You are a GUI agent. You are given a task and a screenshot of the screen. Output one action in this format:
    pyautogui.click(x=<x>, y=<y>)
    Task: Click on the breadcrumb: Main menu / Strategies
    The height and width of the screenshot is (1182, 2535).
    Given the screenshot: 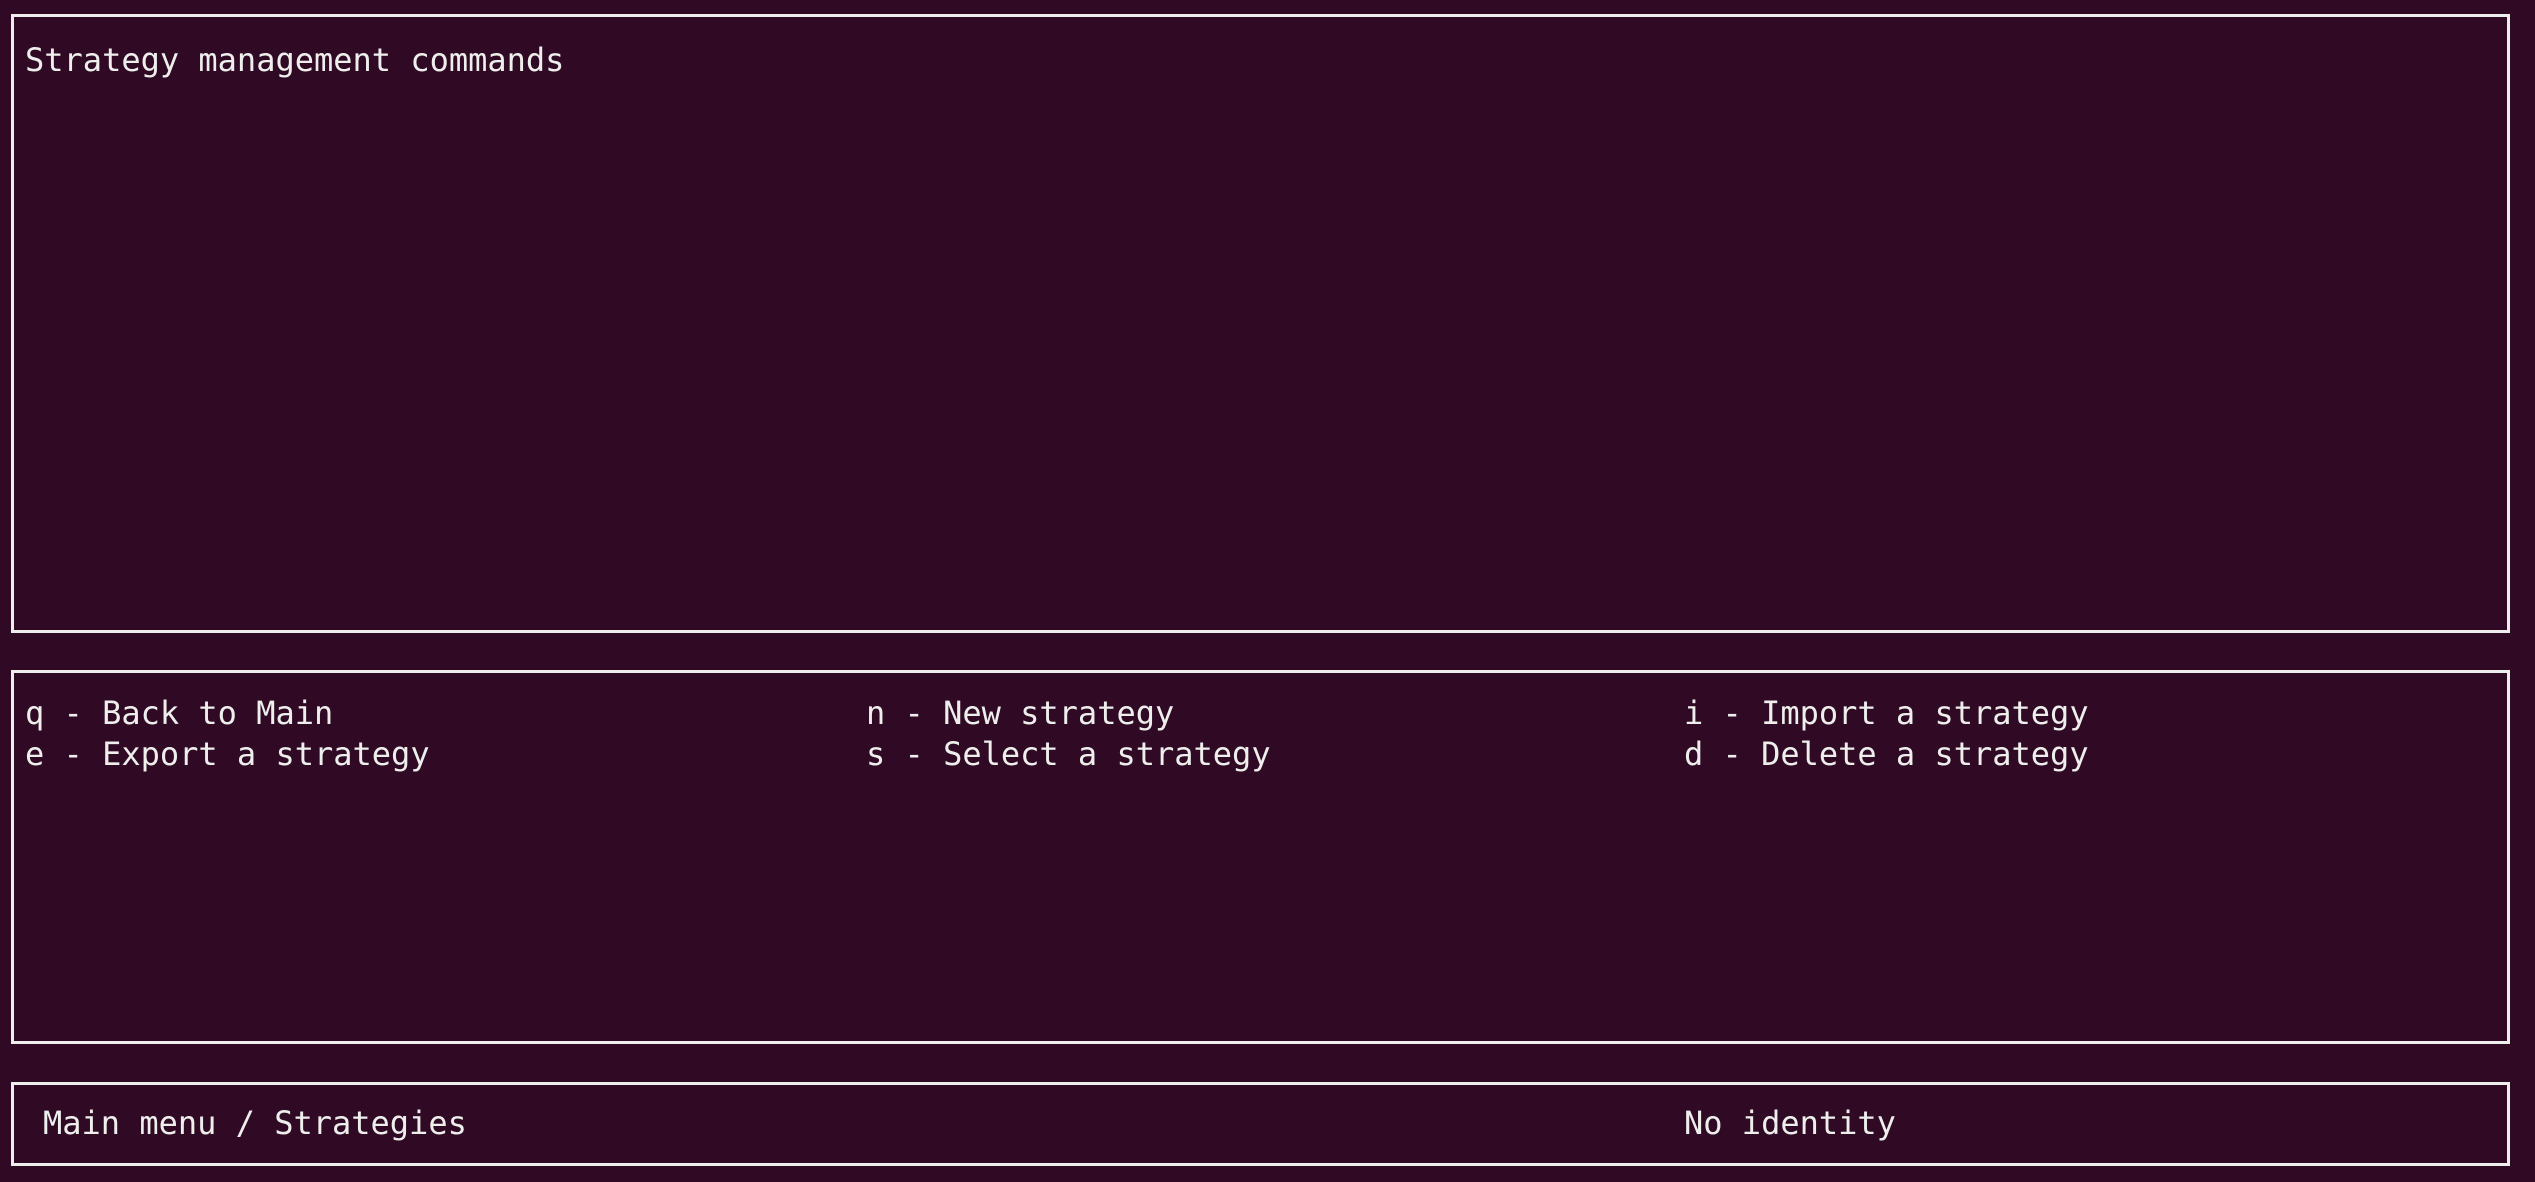 What is the action you would take?
    pyautogui.click(x=255, y=1123)
    